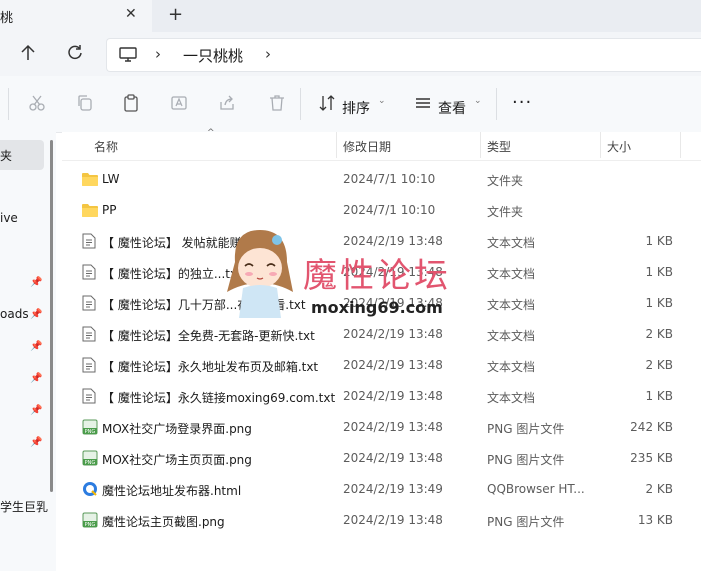  Describe the element at coordinates (90, 491) in the screenshot. I see `browser-file-icon` at that location.